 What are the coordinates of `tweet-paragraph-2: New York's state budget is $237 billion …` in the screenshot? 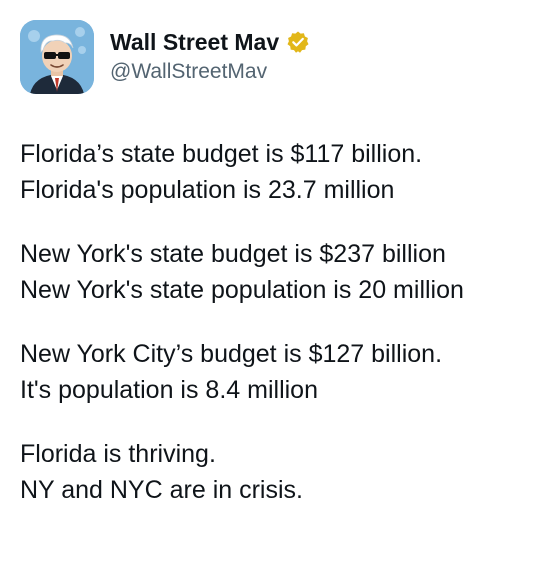 It's located at (277, 272).